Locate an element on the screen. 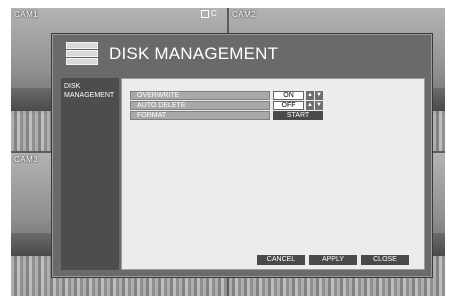  format-start-button: START is located at coordinates (298, 115).